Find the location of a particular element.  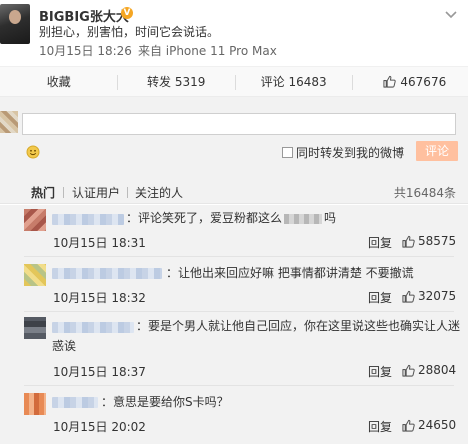

also-forward-checkbox is located at coordinates (287, 152).